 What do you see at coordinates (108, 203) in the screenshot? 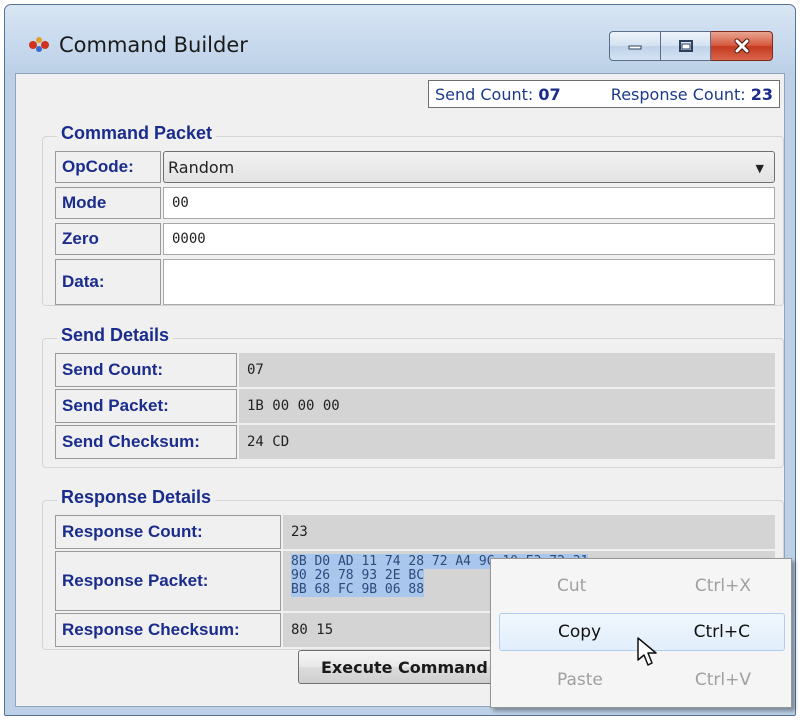
I see `mode-label: Mode` at bounding box center [108, 203].